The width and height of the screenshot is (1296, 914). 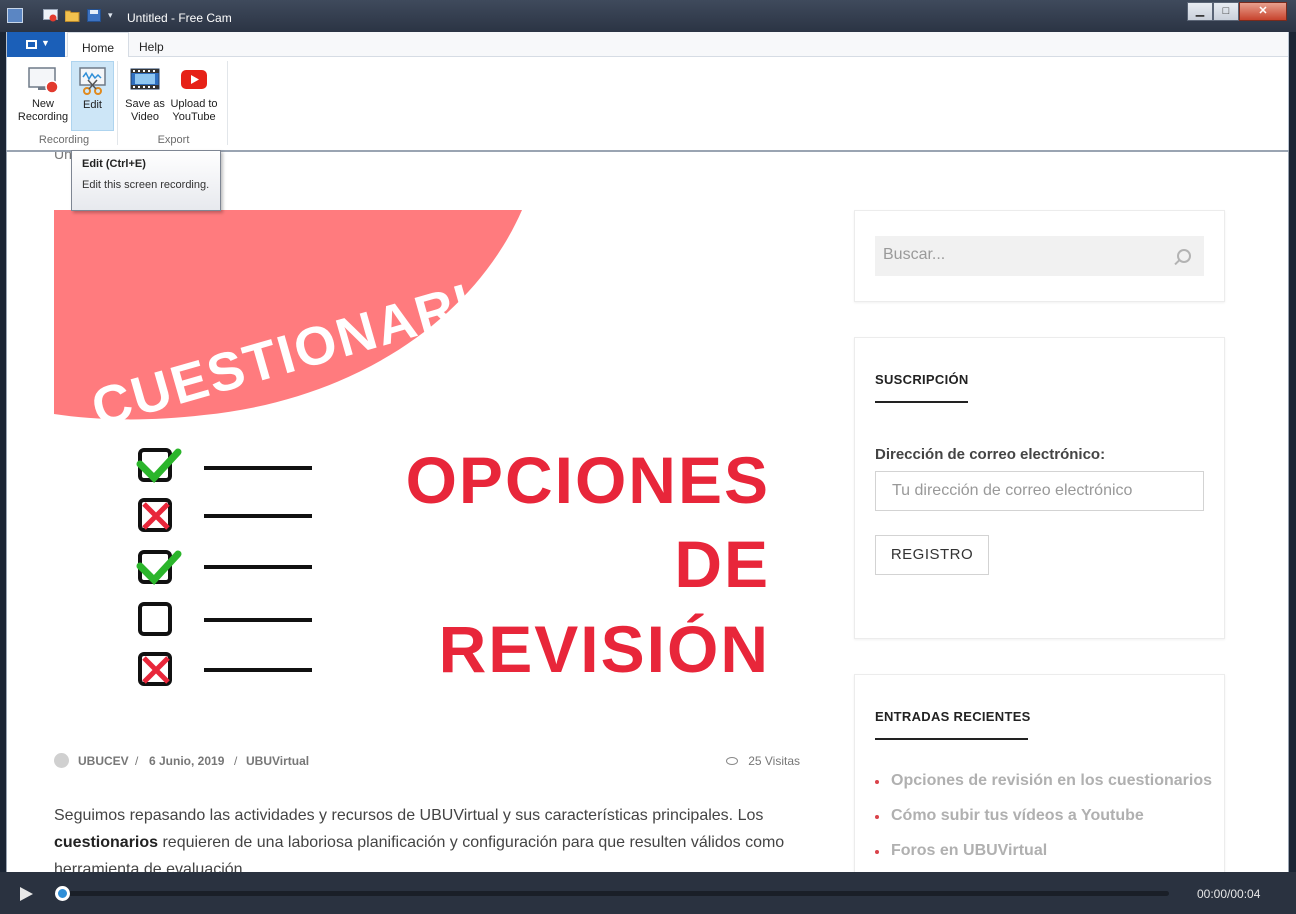 What do you see at coordinates (722, 564) in the screenshot?
I see `heading-line-2: DE` at bounding box center [722, 564].